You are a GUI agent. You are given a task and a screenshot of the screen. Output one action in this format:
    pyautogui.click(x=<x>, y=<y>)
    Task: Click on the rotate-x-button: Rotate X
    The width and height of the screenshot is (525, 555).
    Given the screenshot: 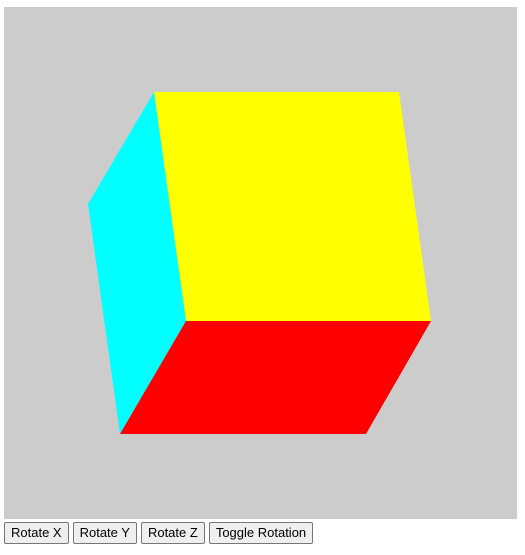 What is the action you would take?
    pyautogui.click(x=36, y=533)
    